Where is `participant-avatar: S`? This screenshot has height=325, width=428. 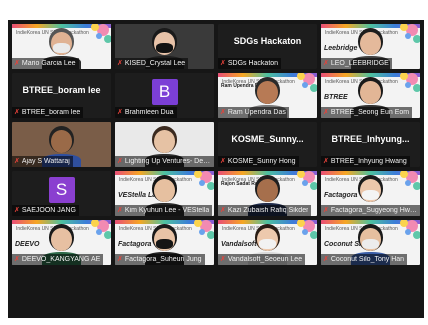
participant-avatar: S is located at coordinates (61, 190).